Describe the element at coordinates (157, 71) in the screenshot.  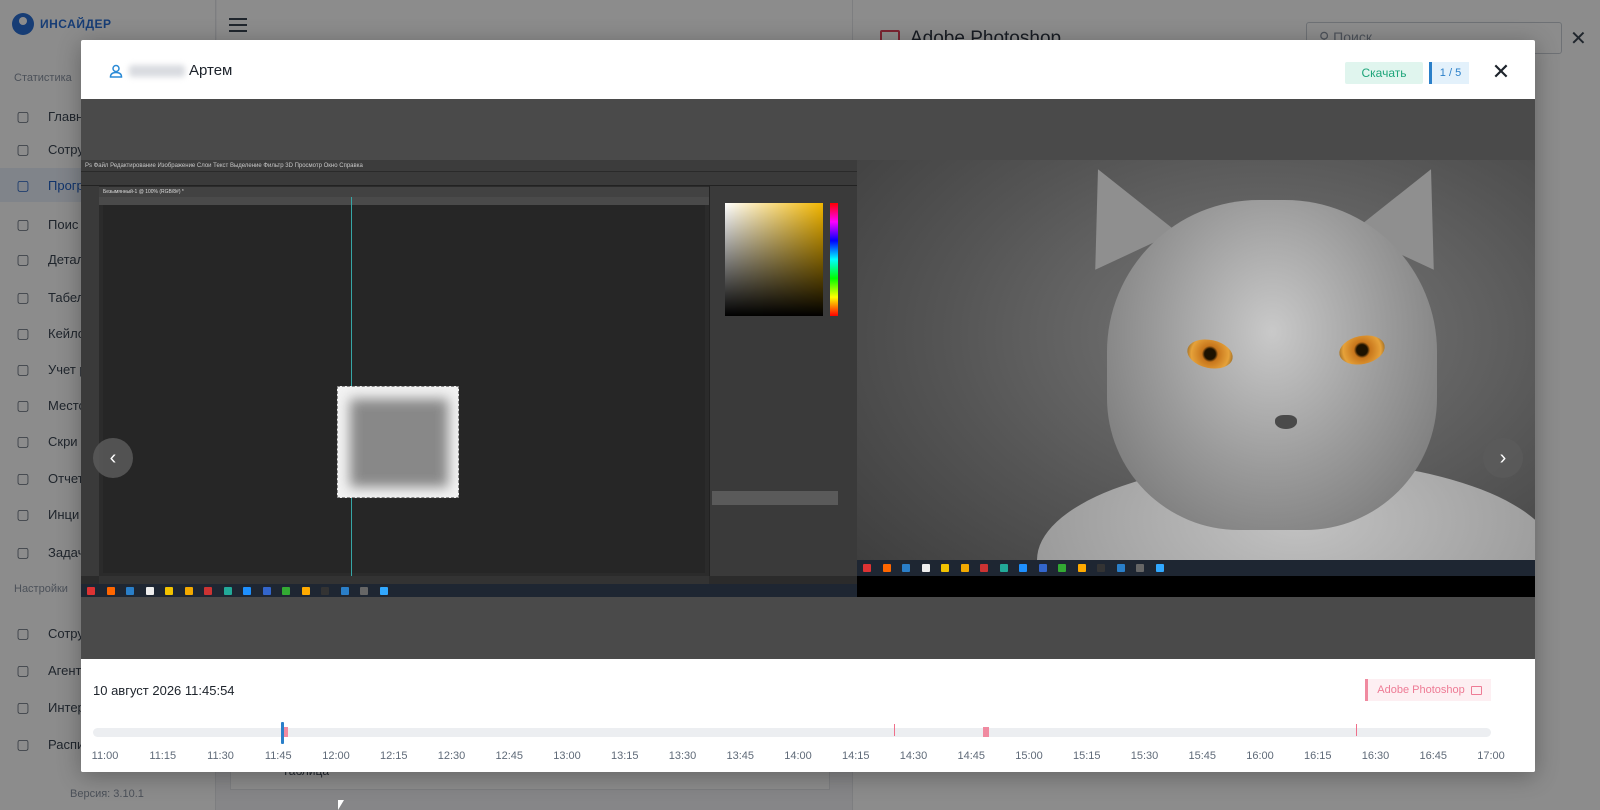
I see `user-surname-blurred` at that location.